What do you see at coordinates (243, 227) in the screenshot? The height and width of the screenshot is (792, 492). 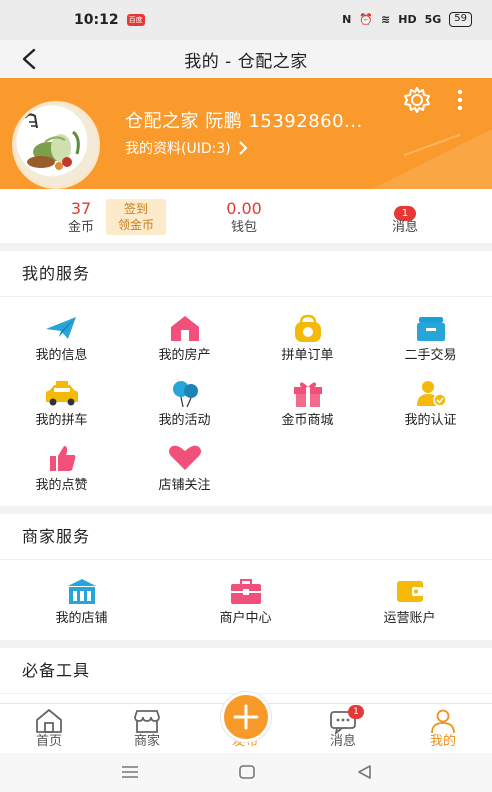 I see `wallet-label: 钱包` at bounding box center [243, 227].